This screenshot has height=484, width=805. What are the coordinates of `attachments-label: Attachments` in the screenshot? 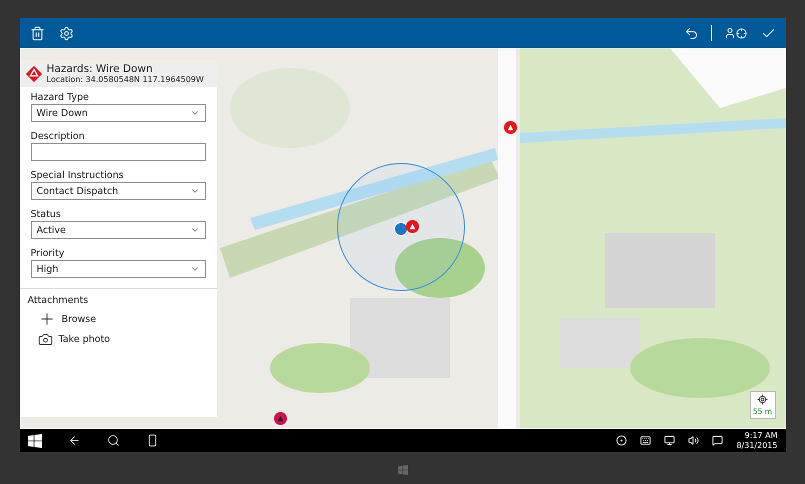 It's located at (59, 300).